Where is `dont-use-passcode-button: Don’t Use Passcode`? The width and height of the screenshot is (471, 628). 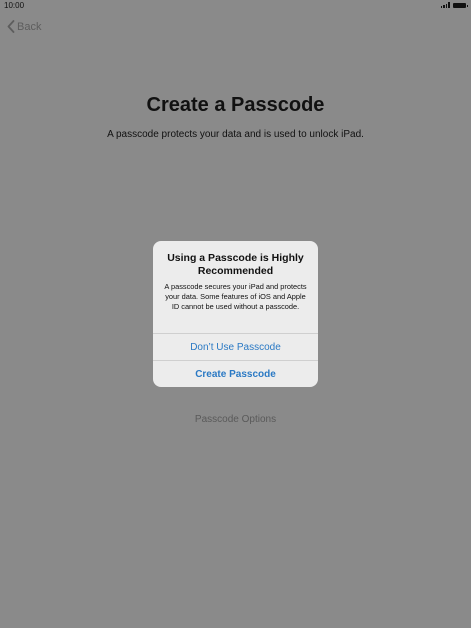
dont-use-passcode-button: Don’t Use Passcode is located at coordinates (235, 346).